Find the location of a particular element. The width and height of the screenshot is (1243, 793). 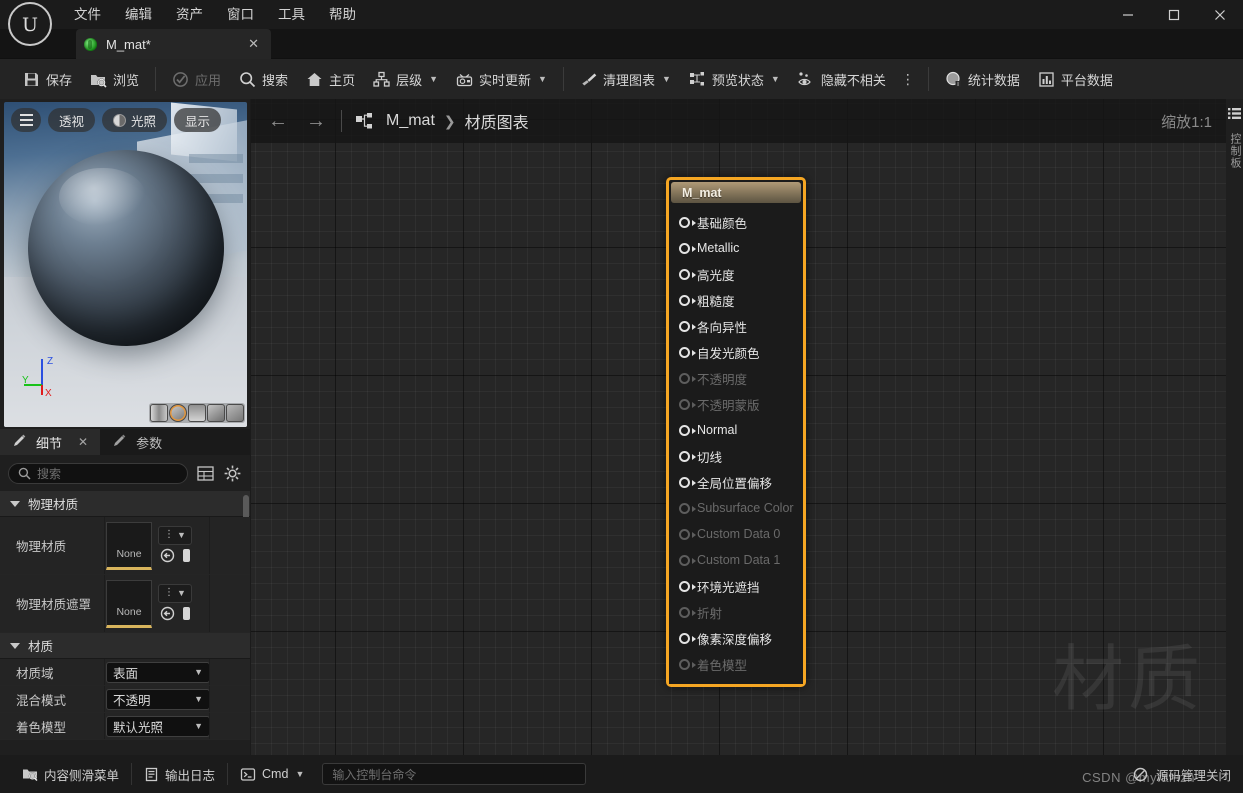

preview-shape-cube is located at coordinates (216, 413).